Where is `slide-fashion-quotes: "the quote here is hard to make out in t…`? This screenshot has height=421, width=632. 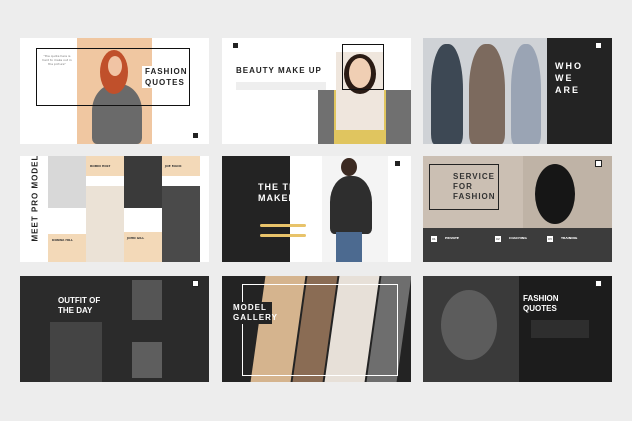
slide-fashion-quotes: "the quote here is hard to make out in t… is located at coordinates (114, 91).